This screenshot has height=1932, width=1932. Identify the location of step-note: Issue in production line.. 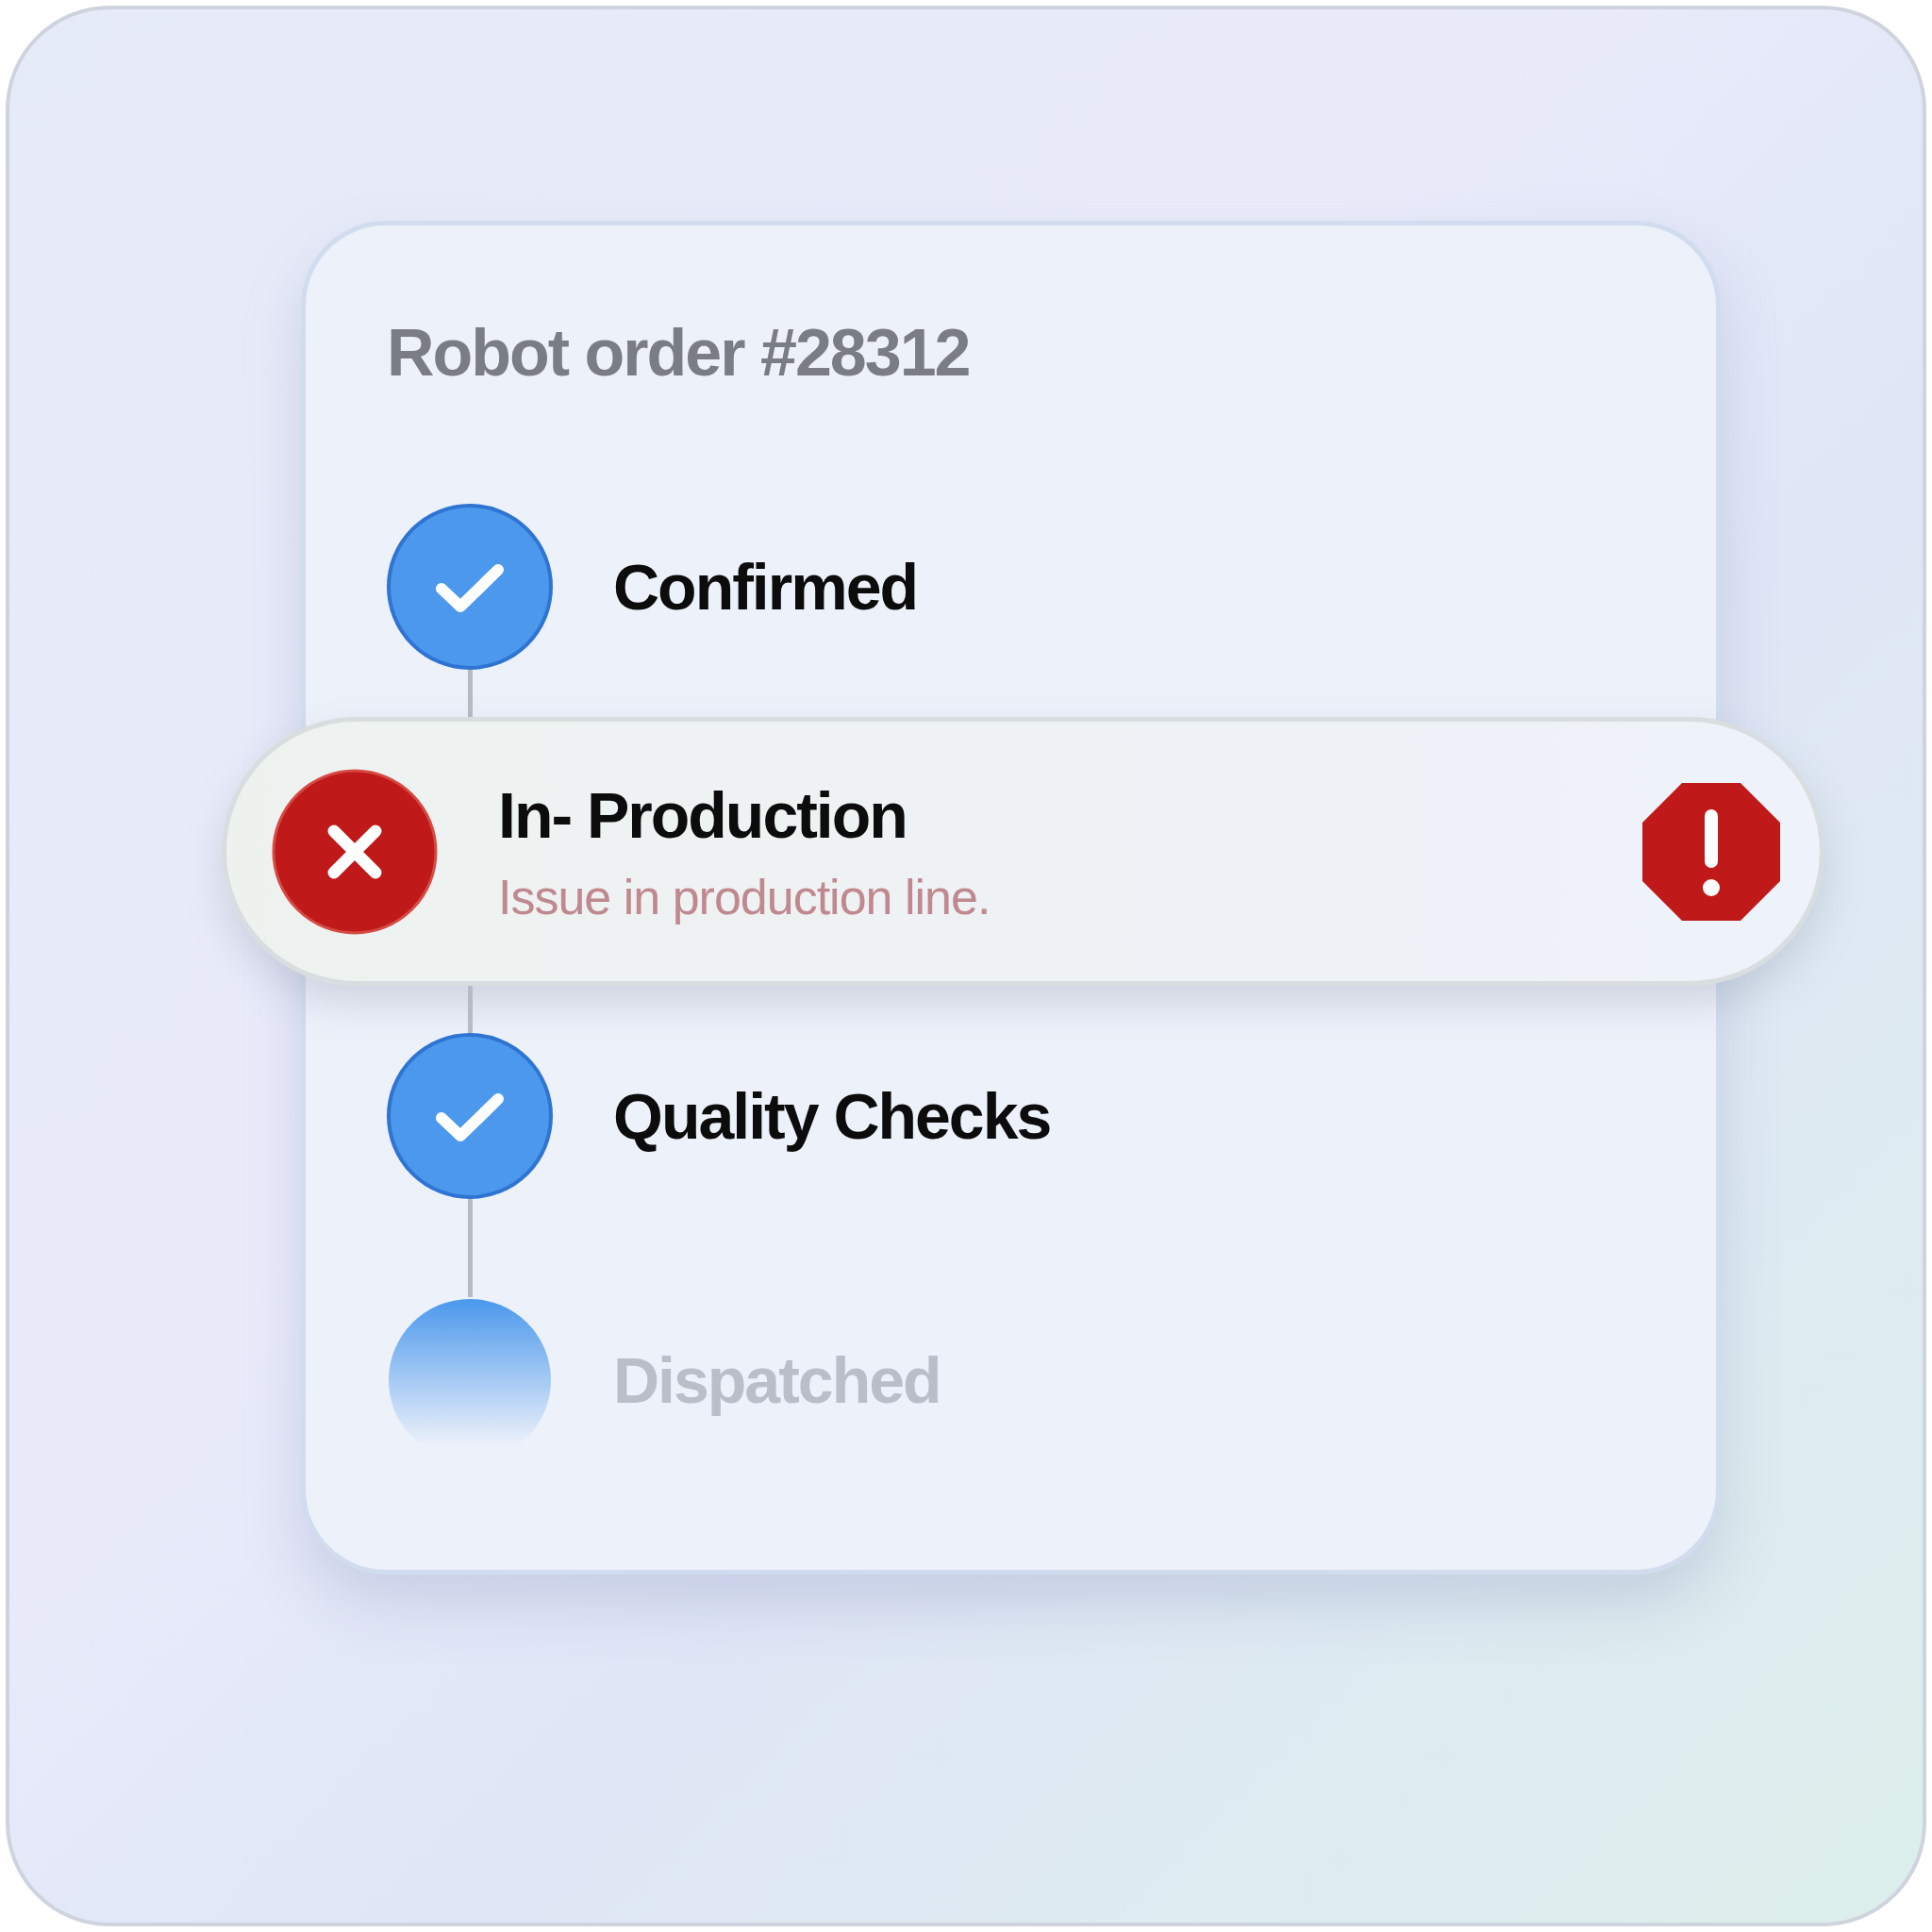
(745, 897).